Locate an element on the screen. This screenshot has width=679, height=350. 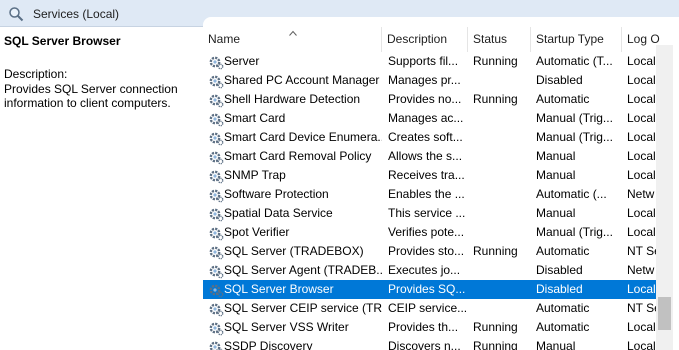
service-name: SQL Server VSS Writer is located at coordinates (286, 327).